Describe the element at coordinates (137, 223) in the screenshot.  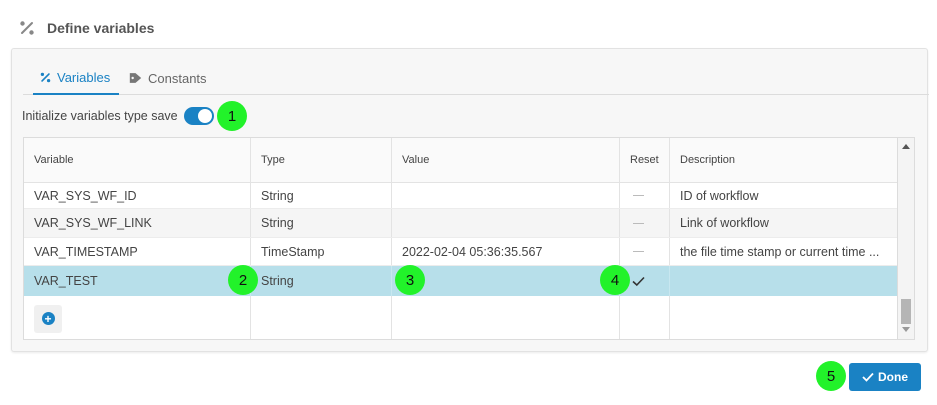
I see `cell-variable: VAR_SYS_WF_LINK` at that location.